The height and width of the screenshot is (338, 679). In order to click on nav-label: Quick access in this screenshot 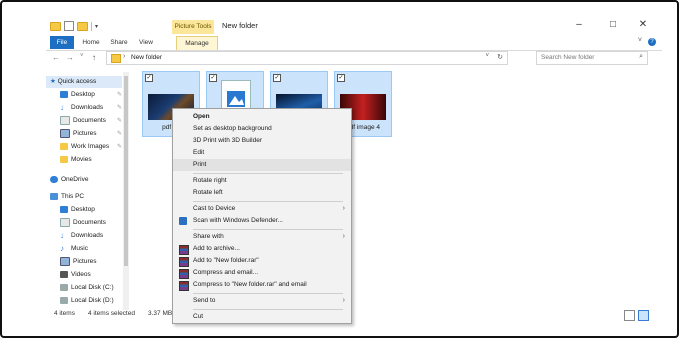, I will do `click(77, 81)`.